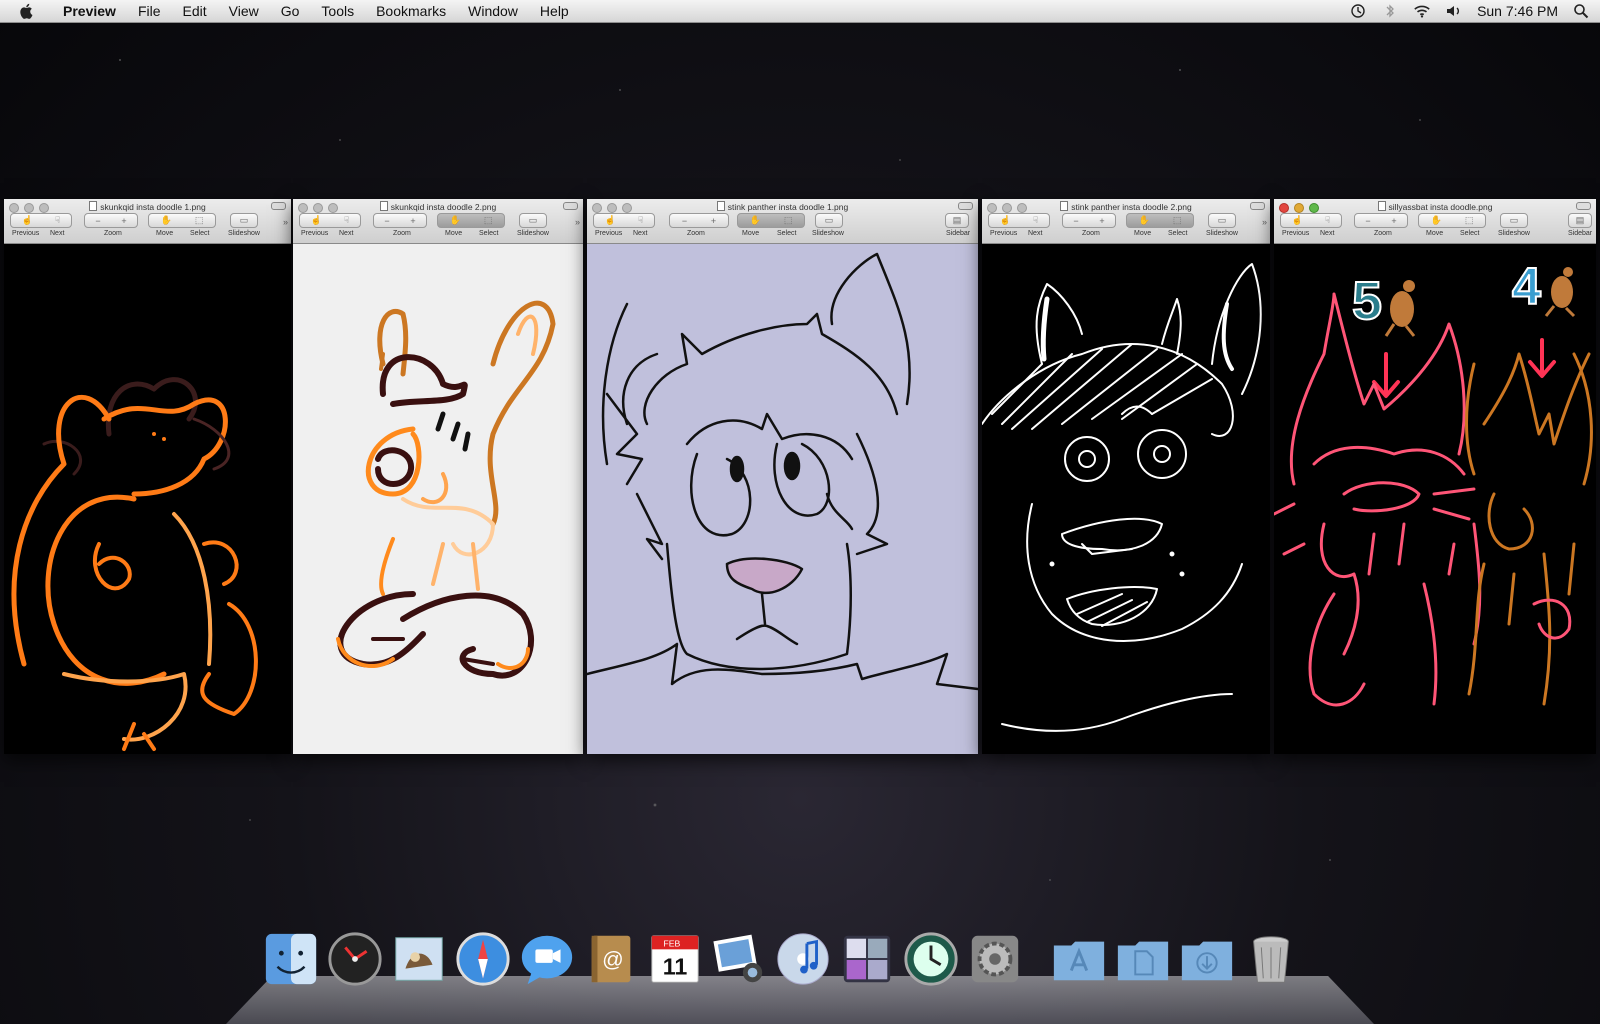 This screenshot has width=1600, height=1024. What do you see at coordinates (149, 11) in the screenshot?
I see `menu-file: File` at bounding box center [149, 11].